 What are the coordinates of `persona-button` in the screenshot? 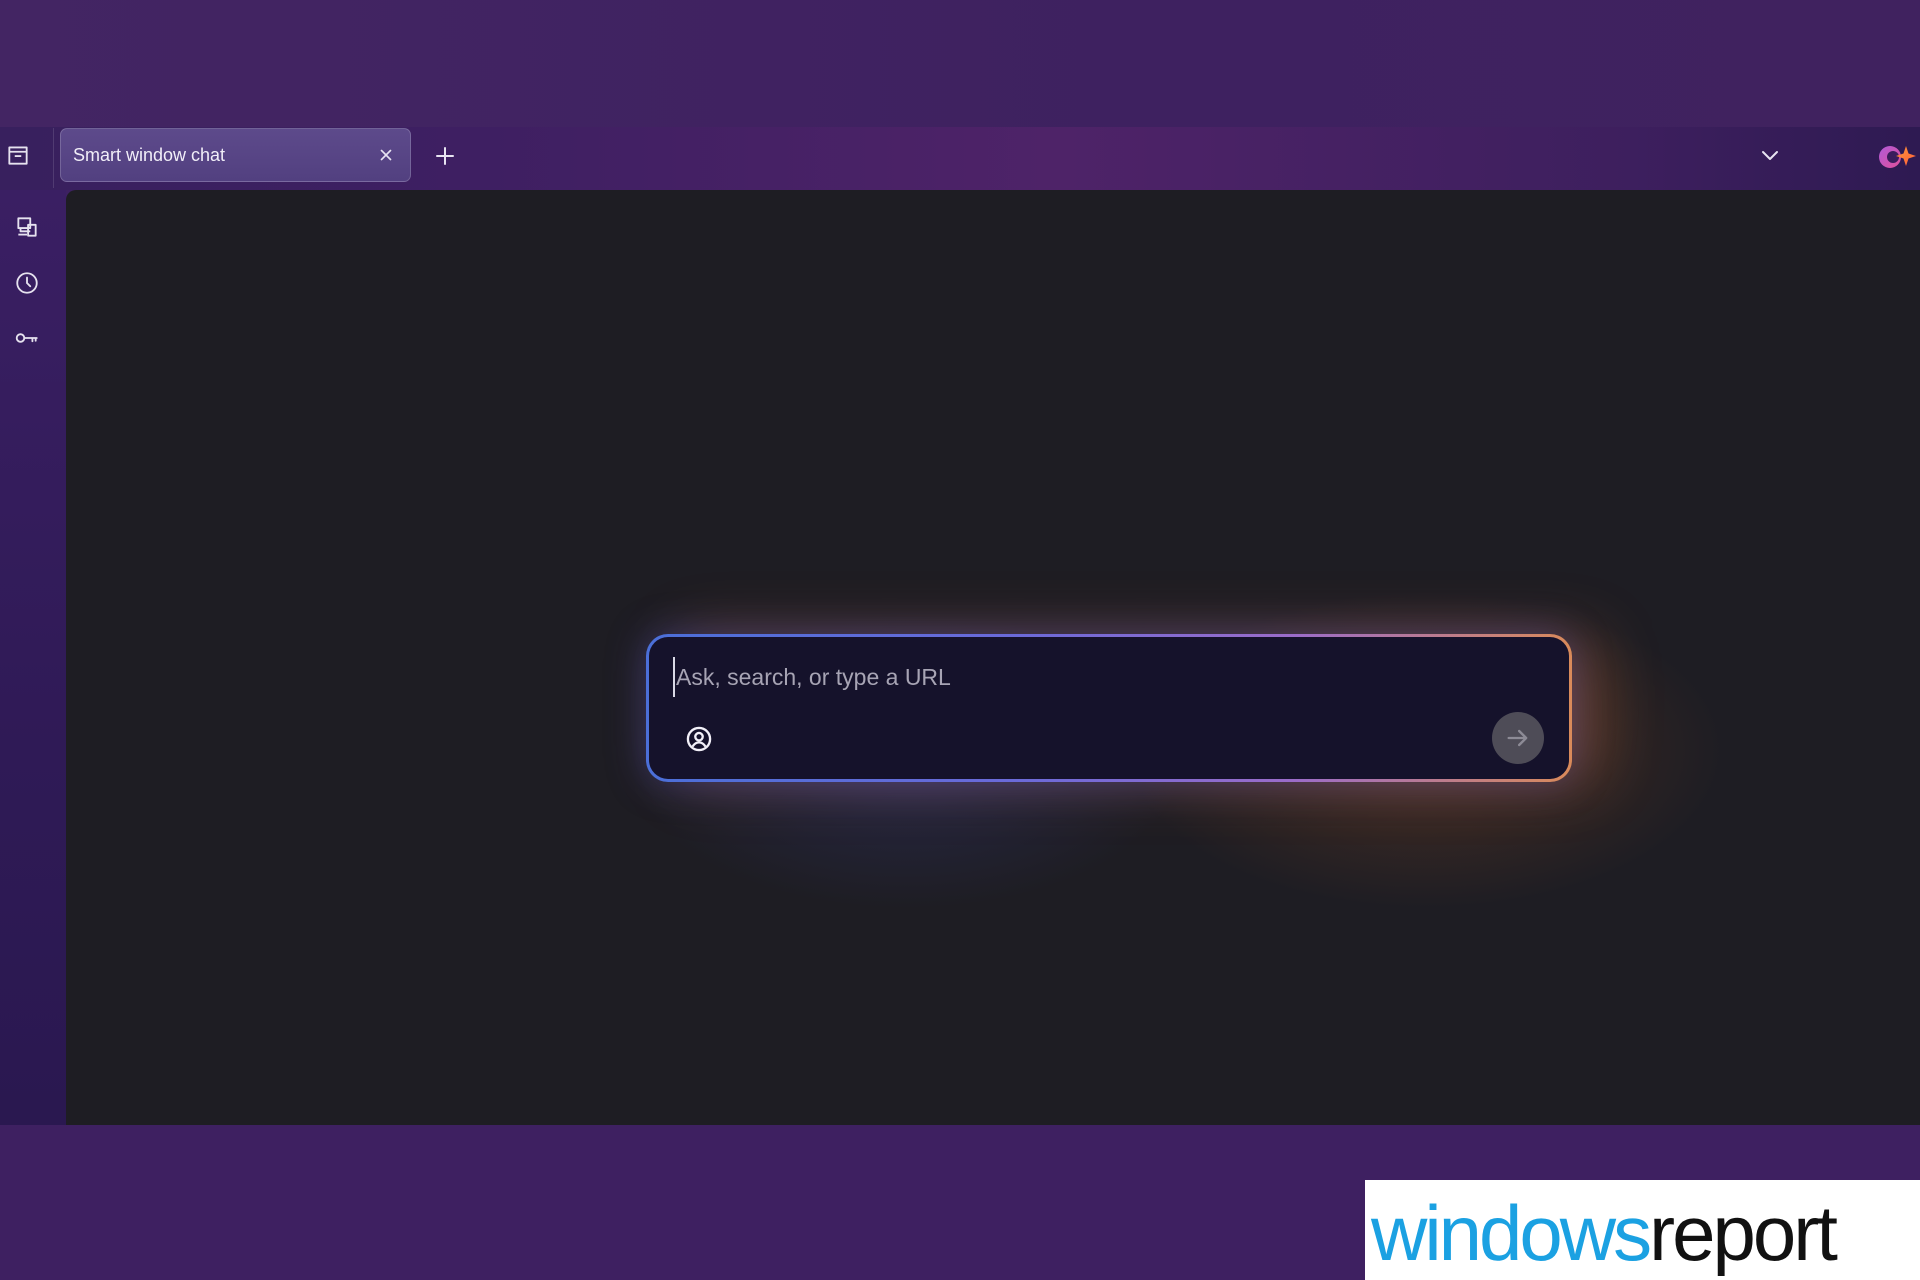 It's located at (699, 739).